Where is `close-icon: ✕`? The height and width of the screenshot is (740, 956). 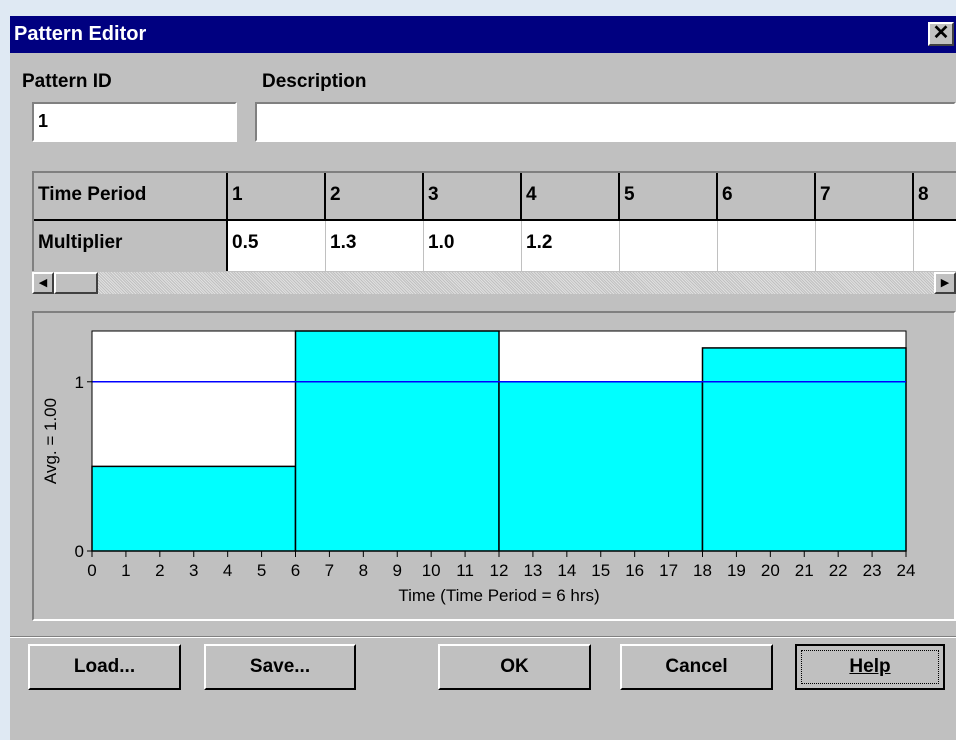 close-icon: ✕ is located at coordinates (941, 34).